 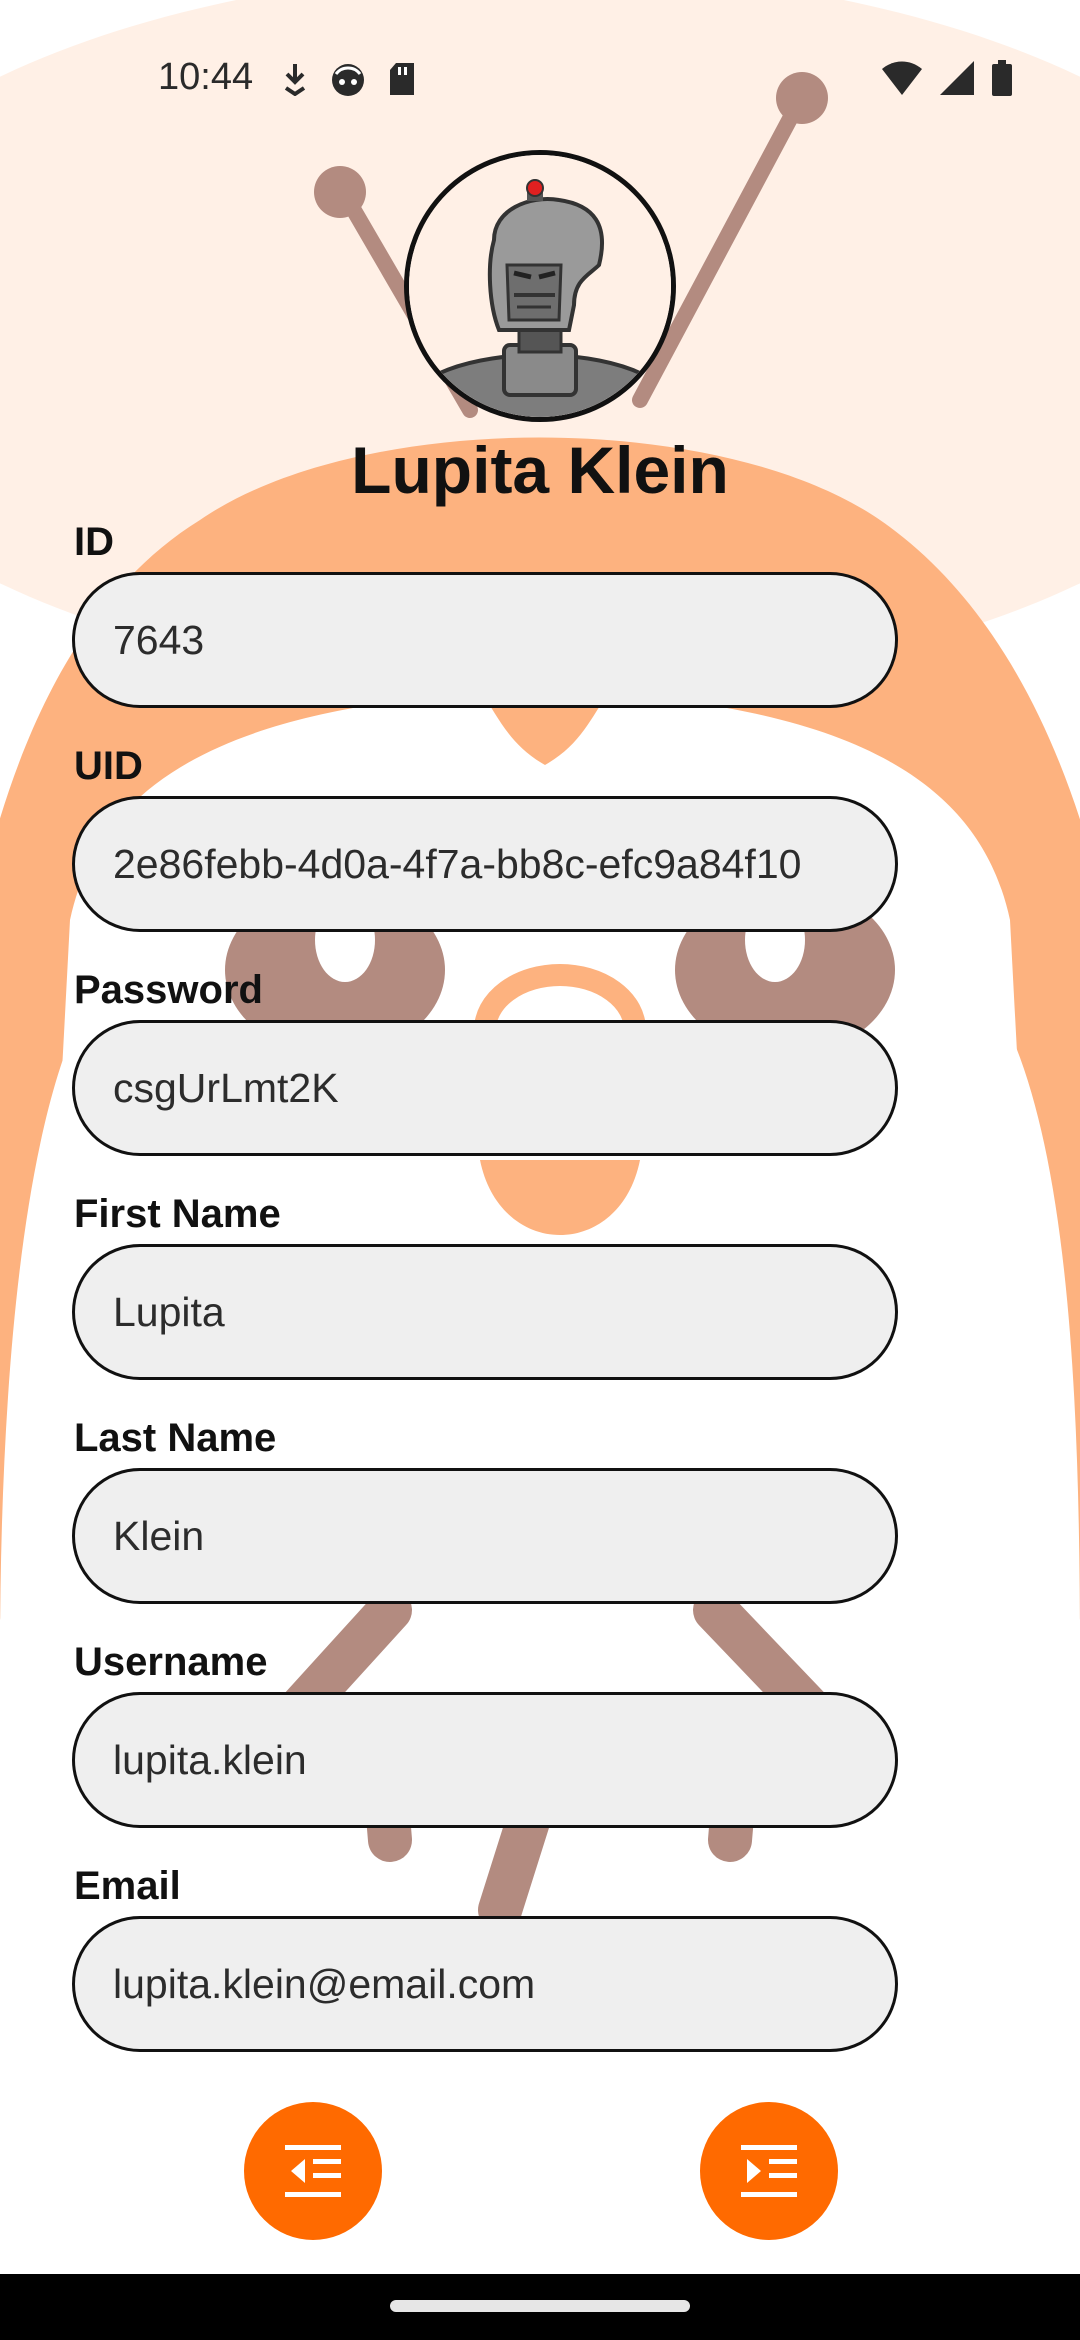 I want to click on username-label: Username, so click(x=171, y=1662).